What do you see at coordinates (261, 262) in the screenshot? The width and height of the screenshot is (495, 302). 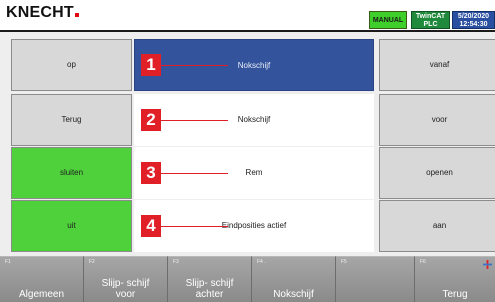 I see `f4-key-number: F4 .` at bounding box center [261, 262].